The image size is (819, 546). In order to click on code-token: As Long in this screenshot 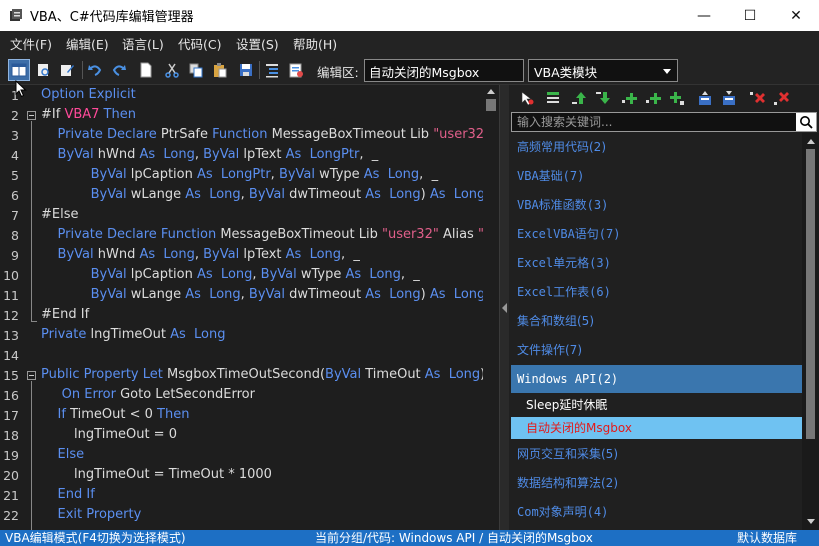, I will do `click(393, 194)`.